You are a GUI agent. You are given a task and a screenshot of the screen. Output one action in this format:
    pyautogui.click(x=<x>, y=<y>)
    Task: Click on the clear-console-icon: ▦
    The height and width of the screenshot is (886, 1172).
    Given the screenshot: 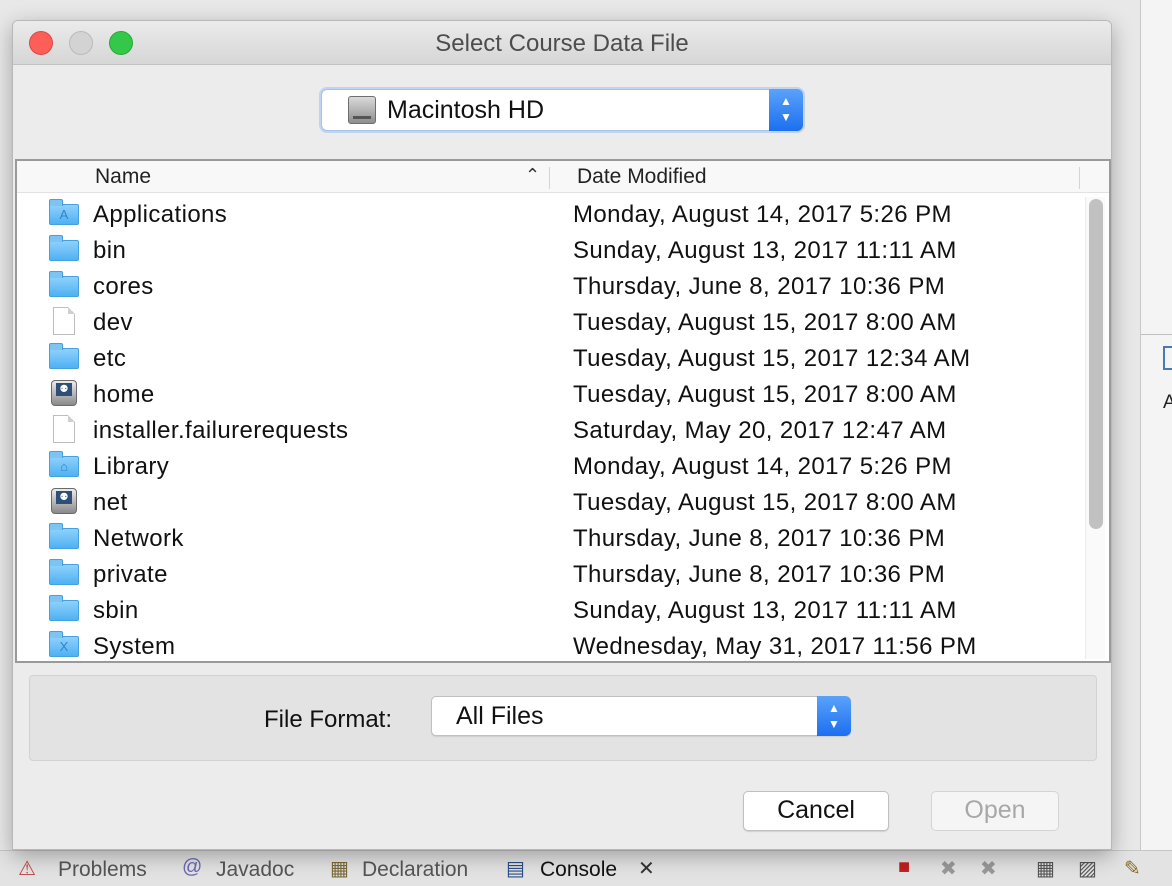 What is the action you would take?
    pyautogui.click(x=1045, y=868)
    